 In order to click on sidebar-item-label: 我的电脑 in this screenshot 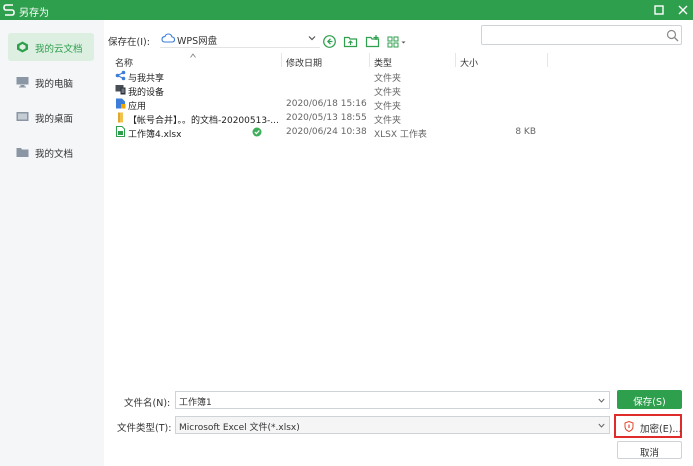, I will do `click(54, 84)`.